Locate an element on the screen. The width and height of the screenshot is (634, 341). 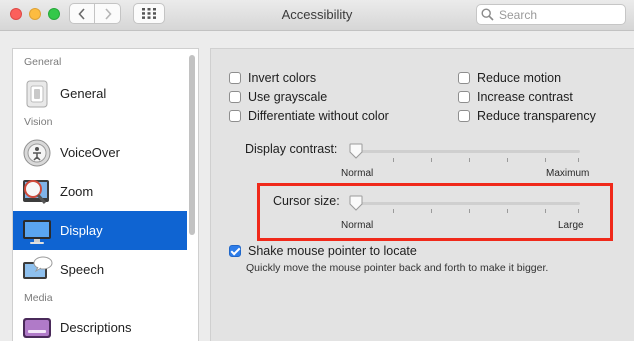
checkbox-label: Reduce transparency is located at coordinates (536, 116).